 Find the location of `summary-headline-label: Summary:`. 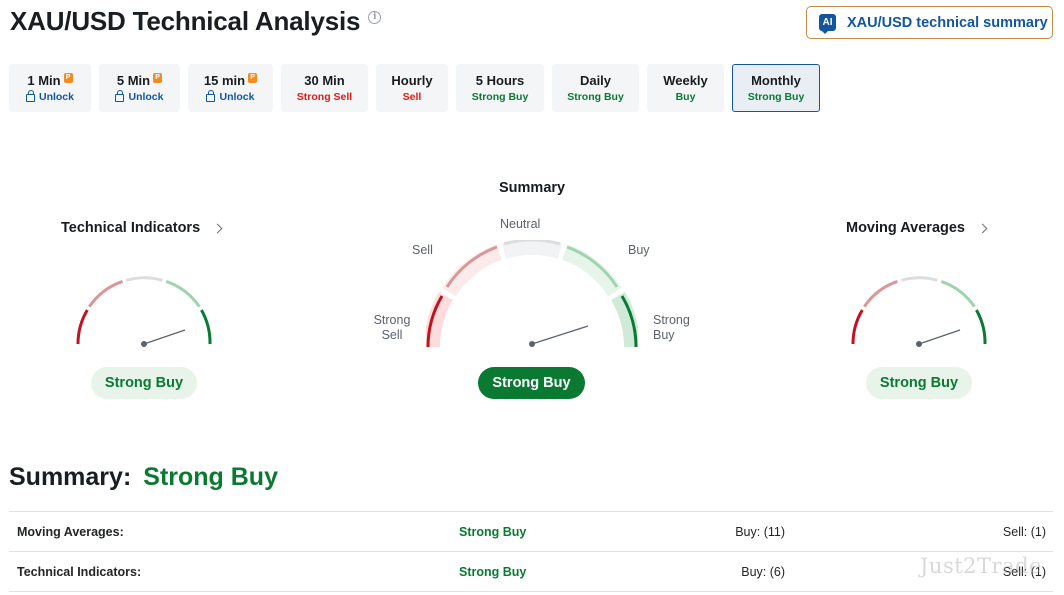

summary-headline-label: Summary: is located at coordinates (70, 477).